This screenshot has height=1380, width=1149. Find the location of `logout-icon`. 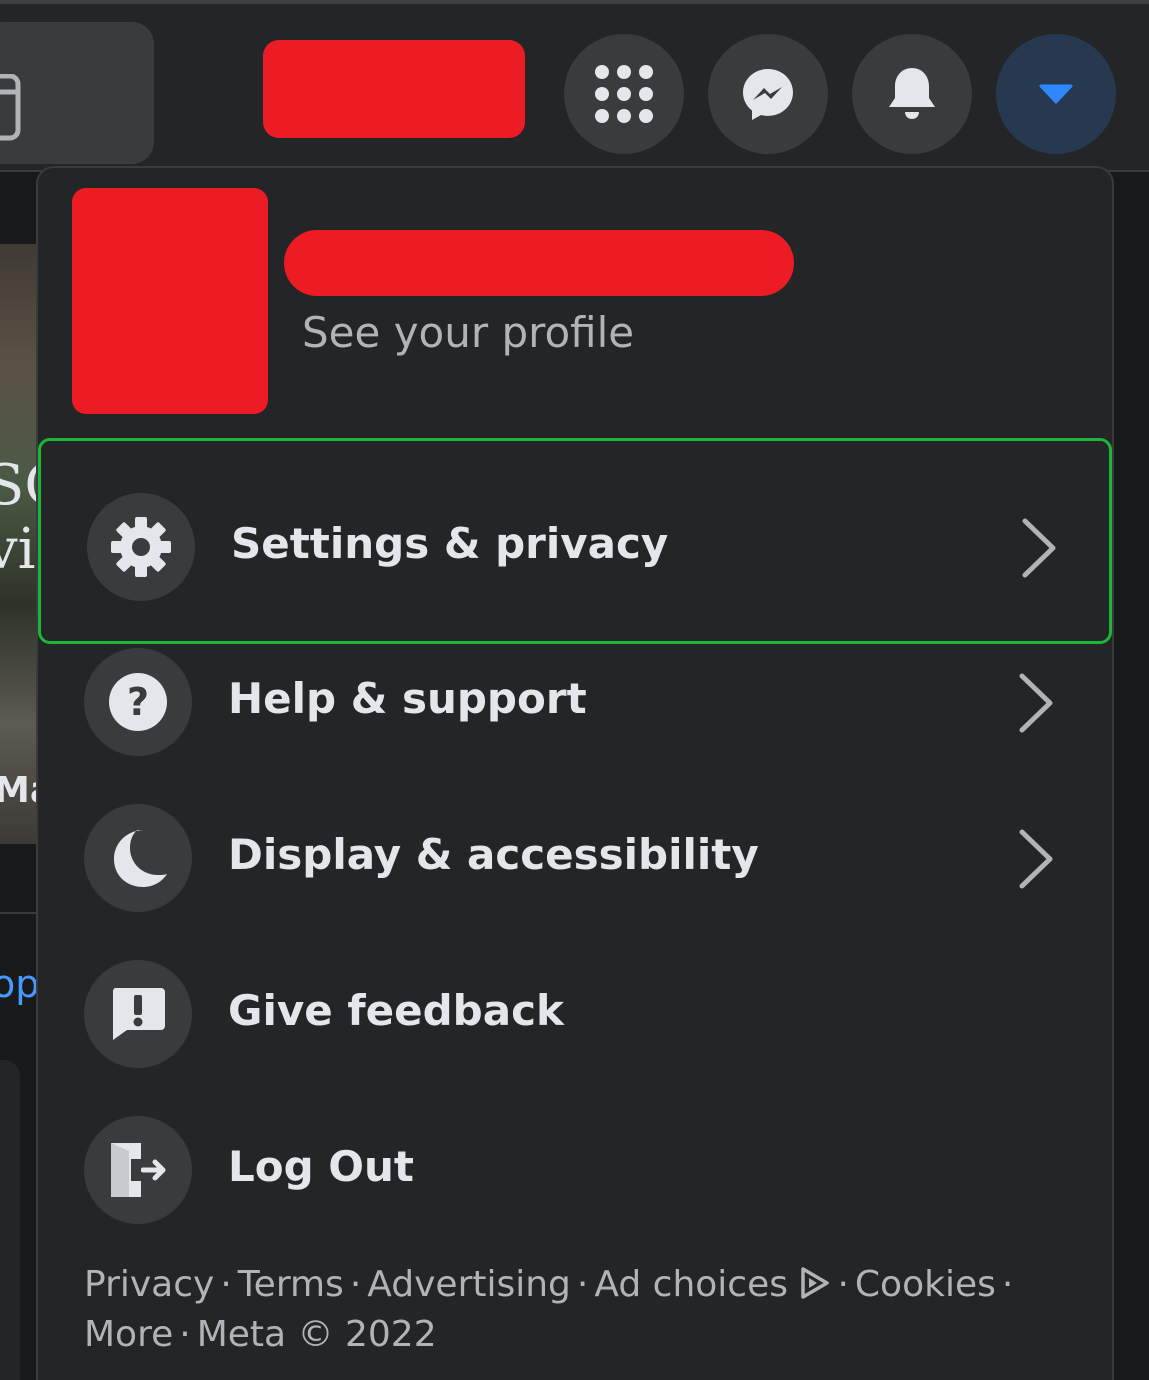

logout-icon is located at coordinates (138, 1170).